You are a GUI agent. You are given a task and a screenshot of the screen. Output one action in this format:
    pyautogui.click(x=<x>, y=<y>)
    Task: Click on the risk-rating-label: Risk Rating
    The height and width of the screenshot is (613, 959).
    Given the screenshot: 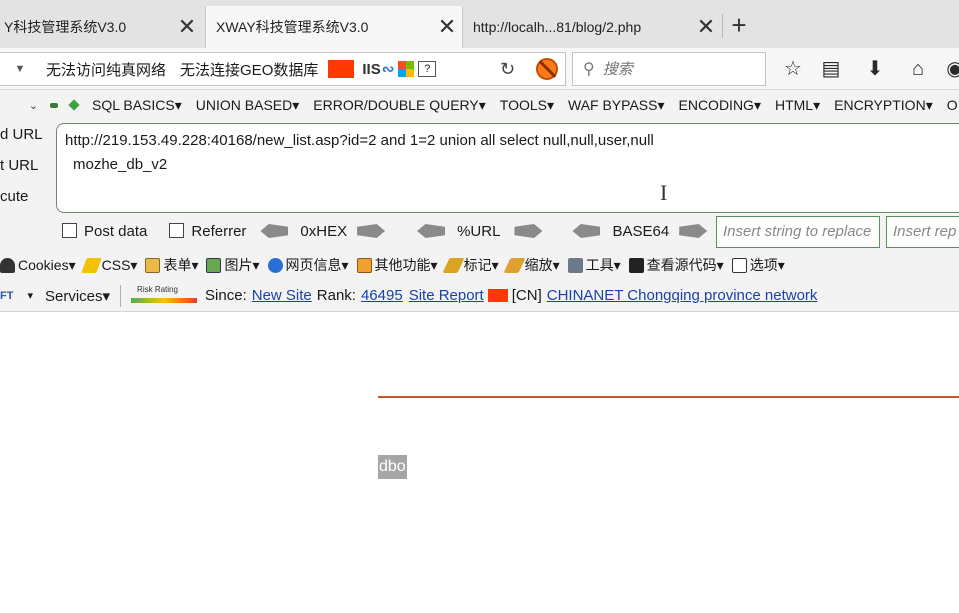 What is the action you would take?
    pyautogui.click(x=157, y=289)
    